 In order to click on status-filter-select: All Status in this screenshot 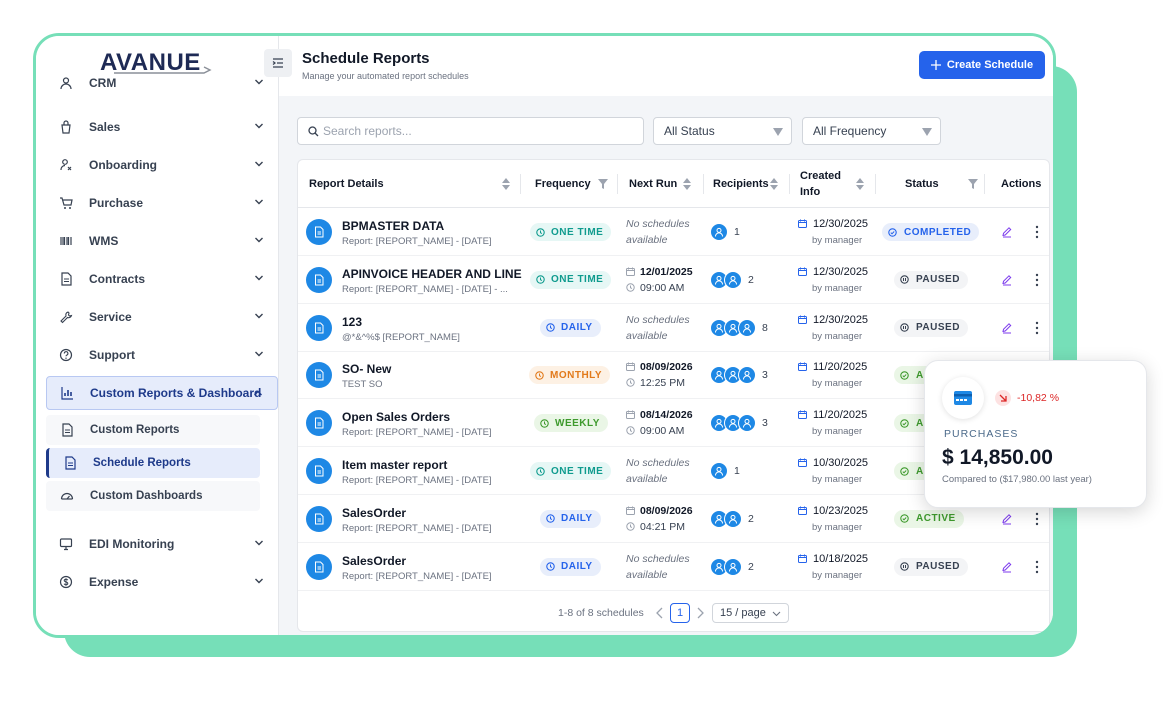, I will do `click(722, 131)`.